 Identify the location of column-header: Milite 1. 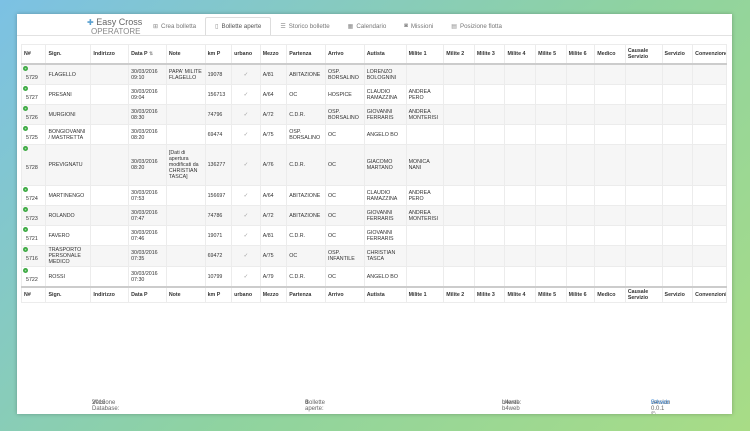
(425, 54).